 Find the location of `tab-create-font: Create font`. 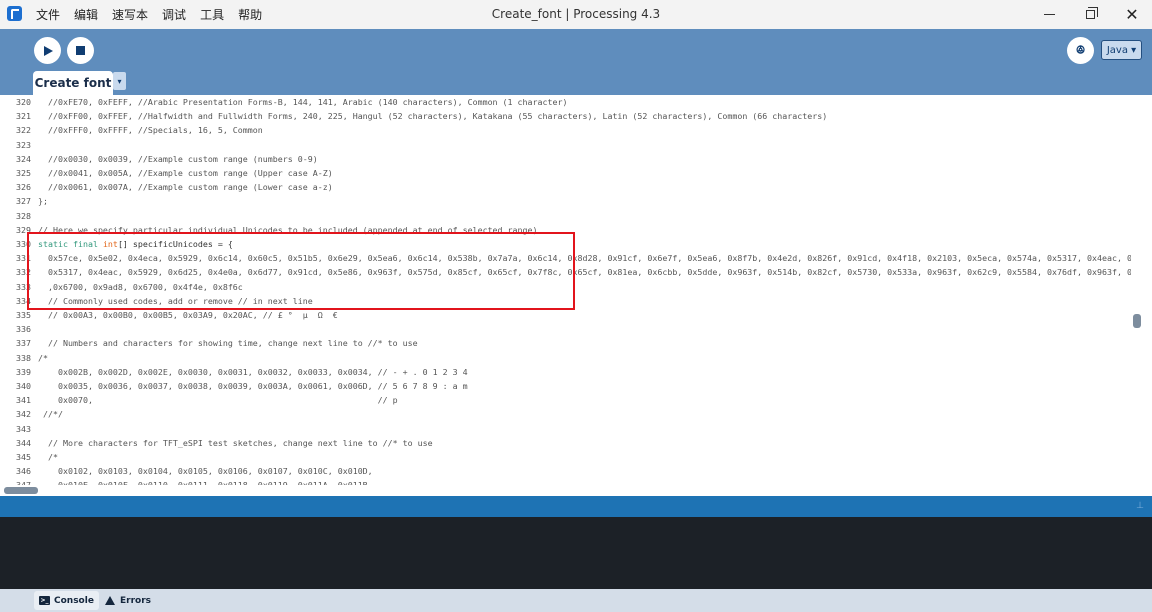

tab-create-font: Create font is located at coordinates (73, 83).